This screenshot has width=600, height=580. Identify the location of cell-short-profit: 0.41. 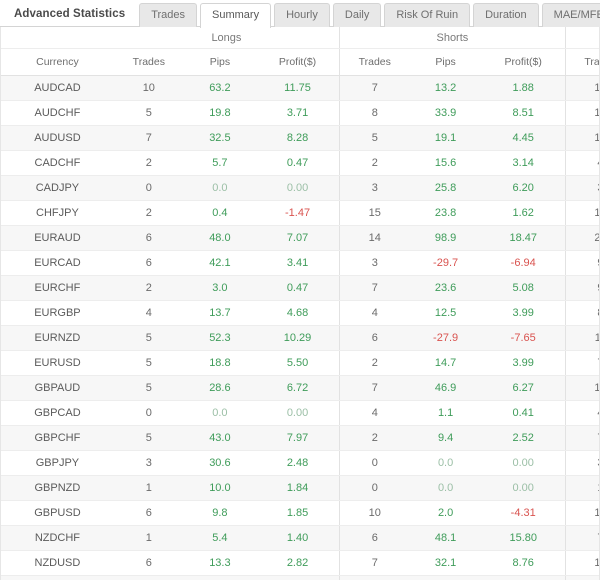
(523, 413).